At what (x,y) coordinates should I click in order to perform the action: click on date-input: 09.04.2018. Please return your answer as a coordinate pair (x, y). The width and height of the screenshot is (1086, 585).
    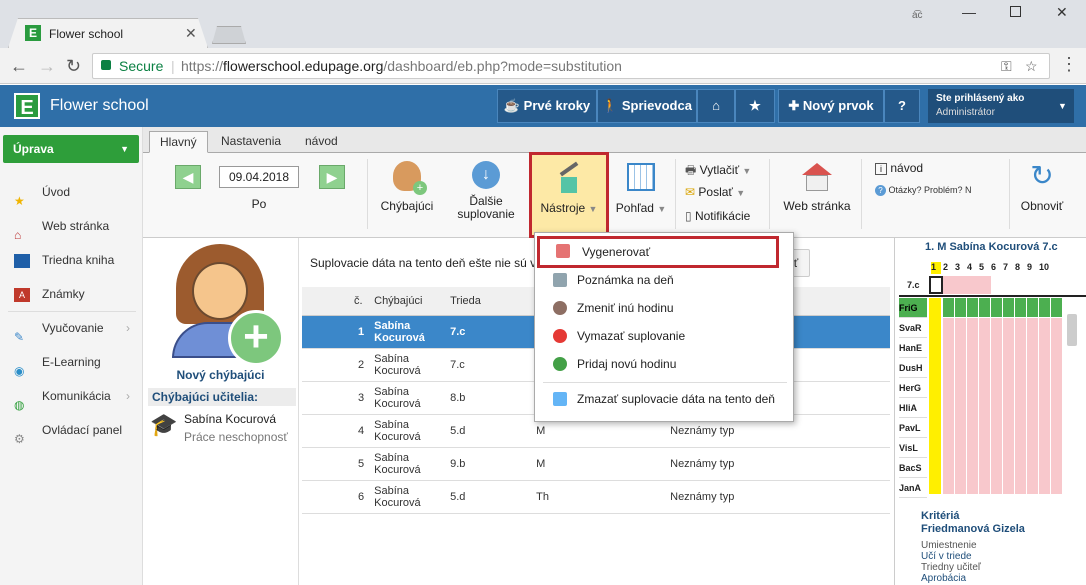
    Looking at the image, I should click on (259, 177).